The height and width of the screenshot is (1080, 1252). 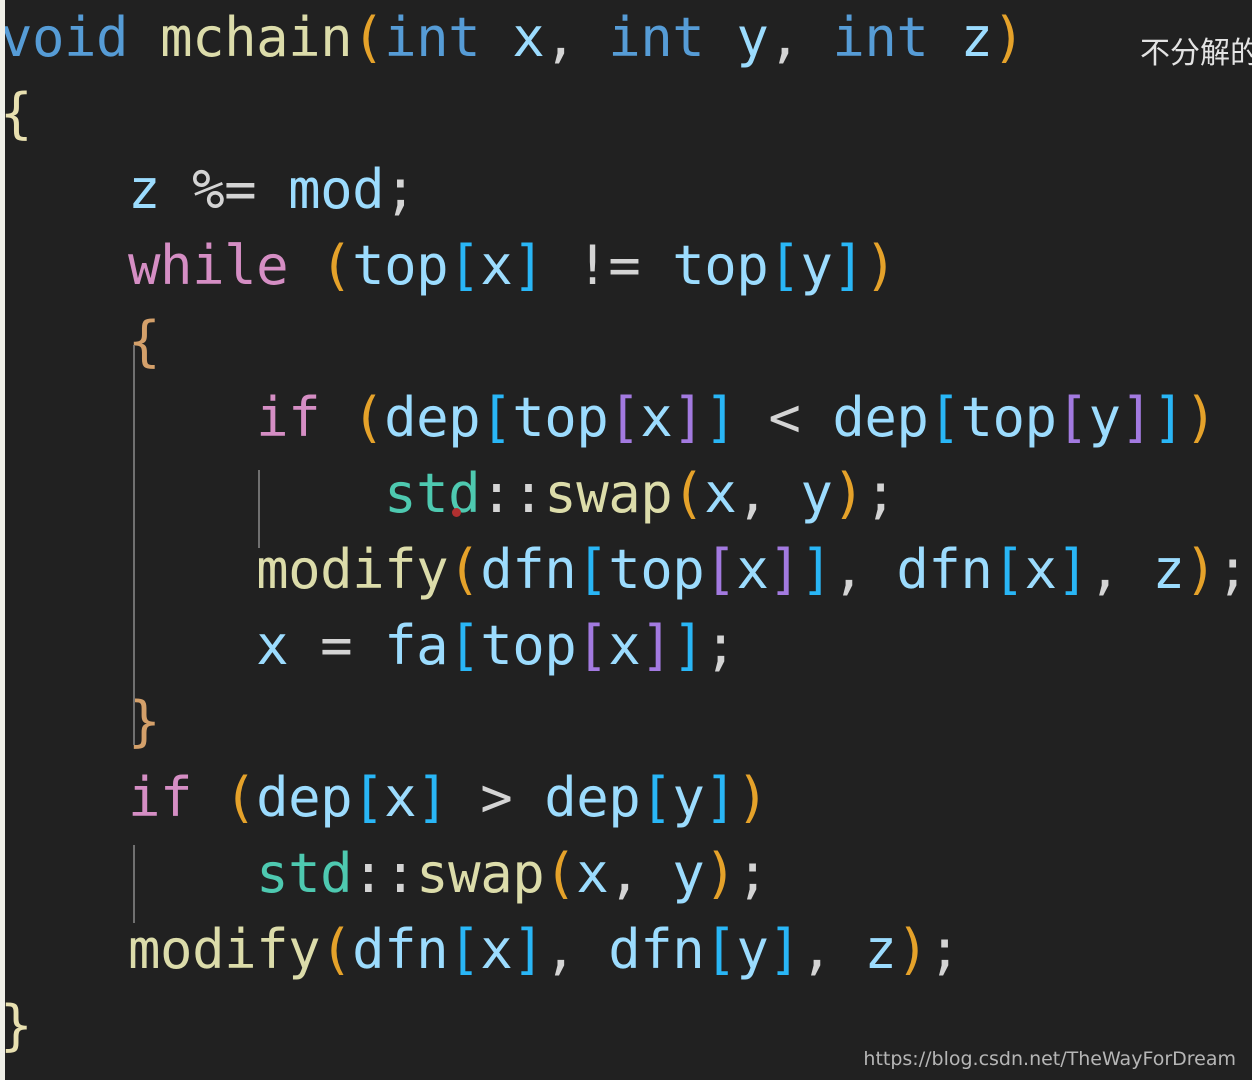 What do you see at coordinates (626, 722) in the screenshot?
I see `code-line: }` at bounding box center [626, 722].